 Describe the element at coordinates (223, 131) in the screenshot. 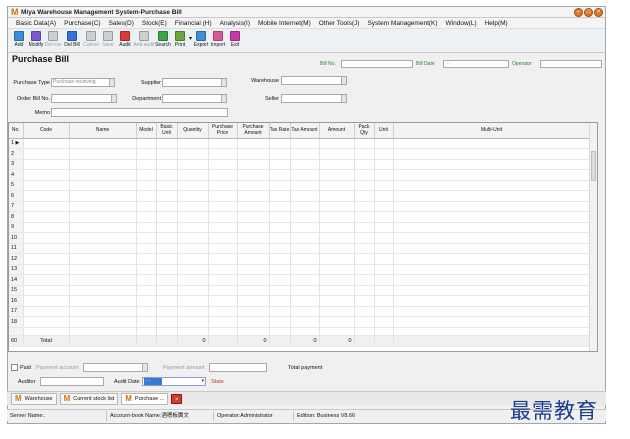

I see `column-header: Purchase Price` at that location.